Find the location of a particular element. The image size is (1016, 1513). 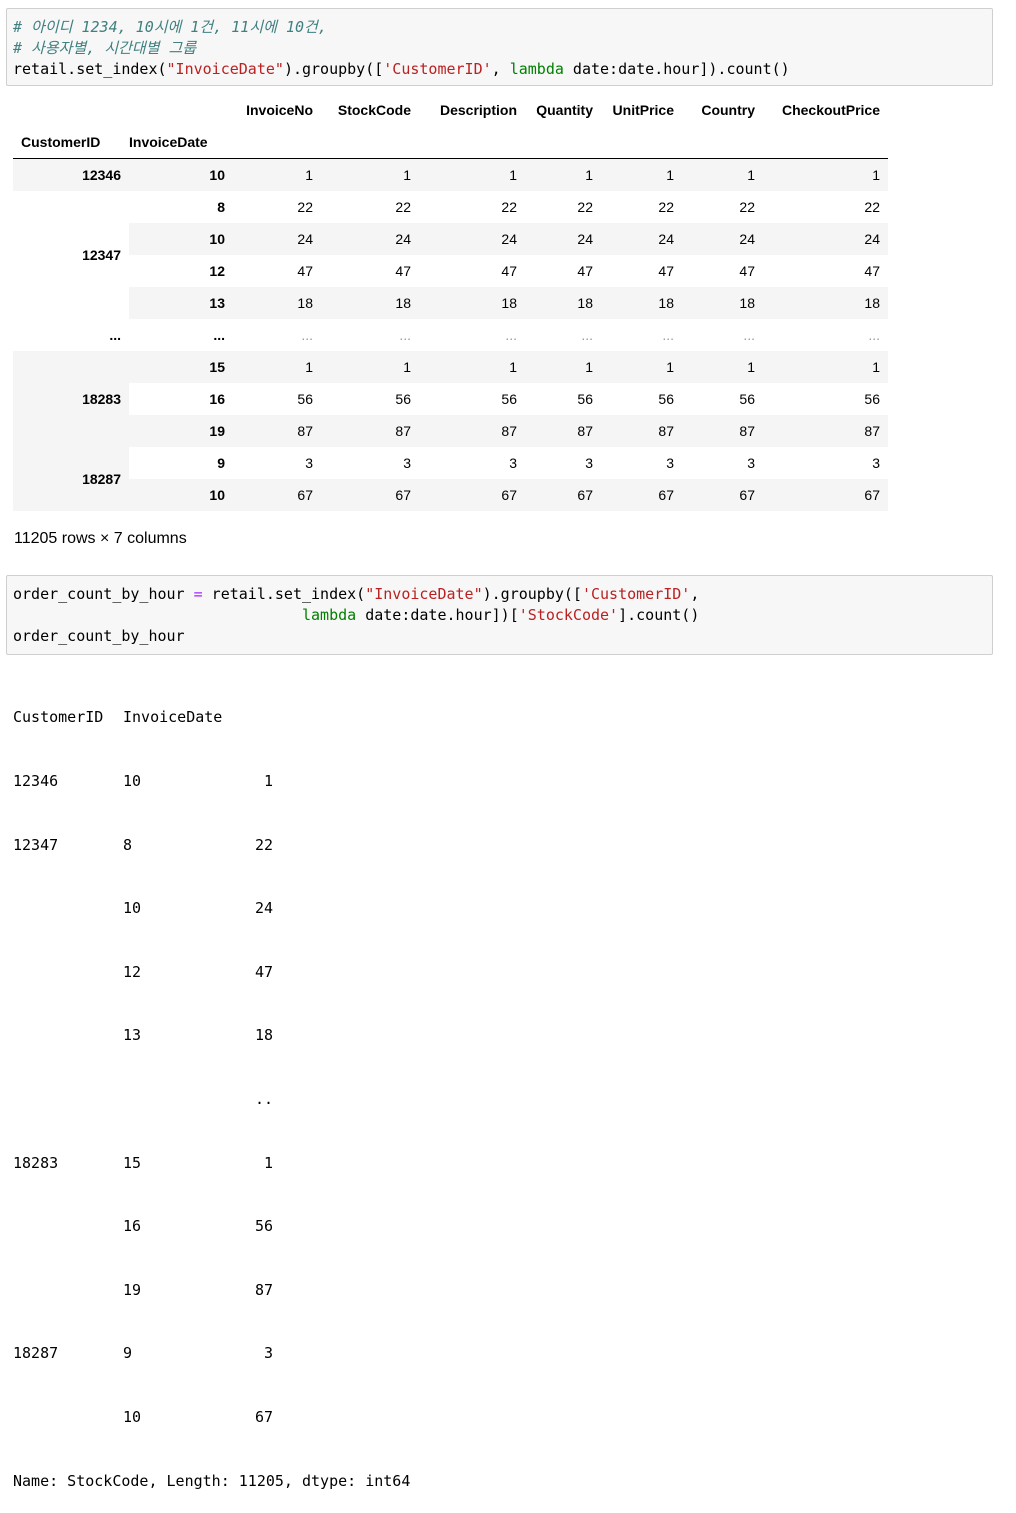

series-row: 10 24 is located at coordinates (211, 908).